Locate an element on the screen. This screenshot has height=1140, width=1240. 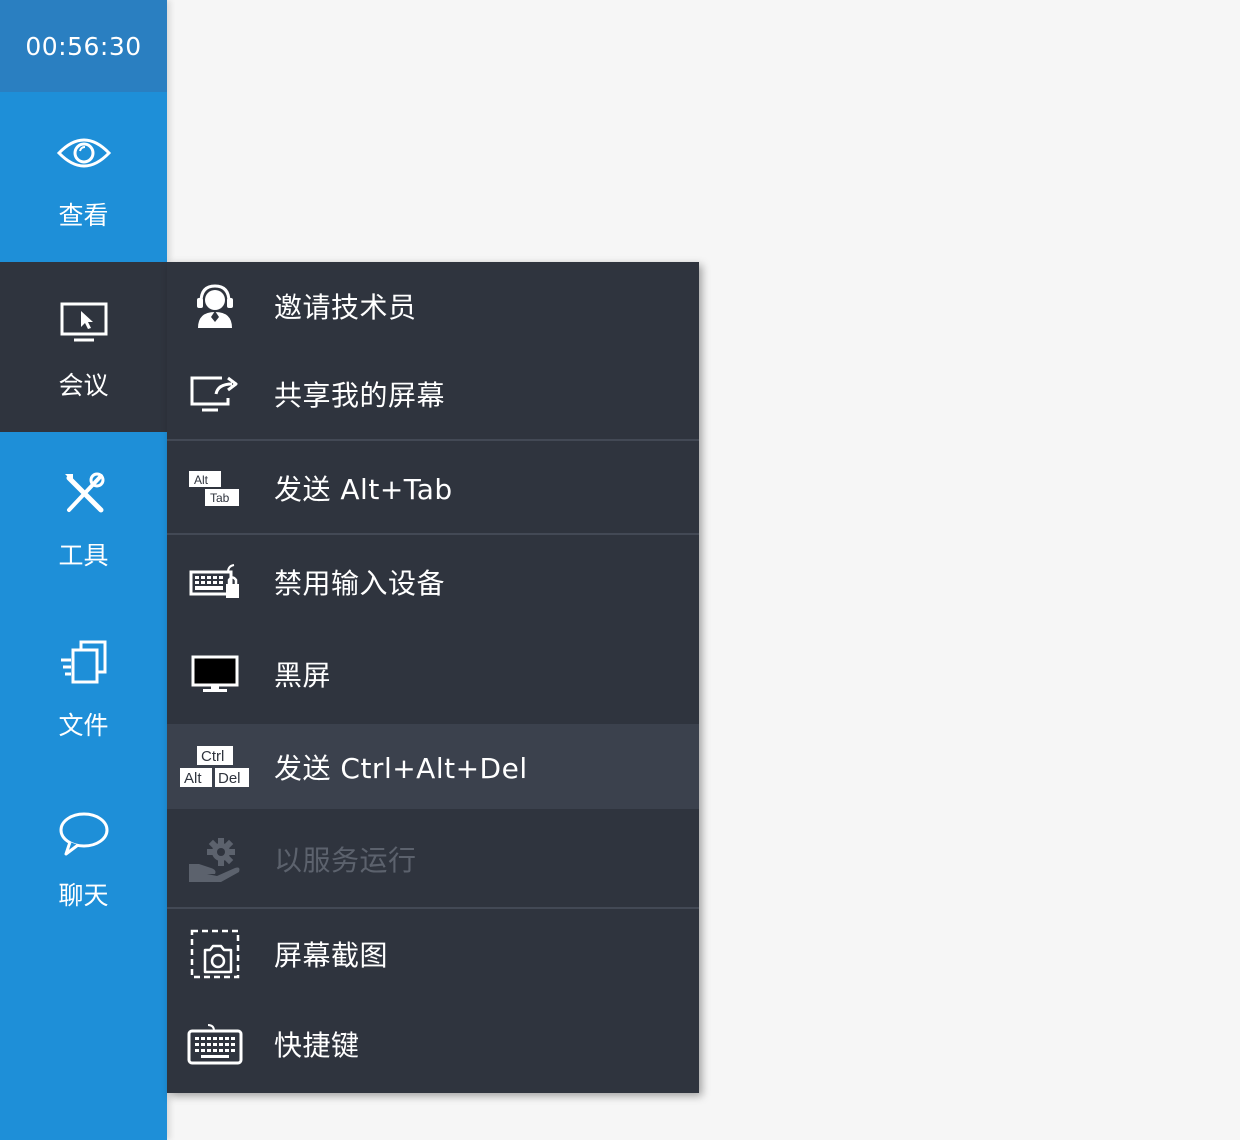
menu-item-black-screen: 黑屏 is located at coordinates (433, 674).